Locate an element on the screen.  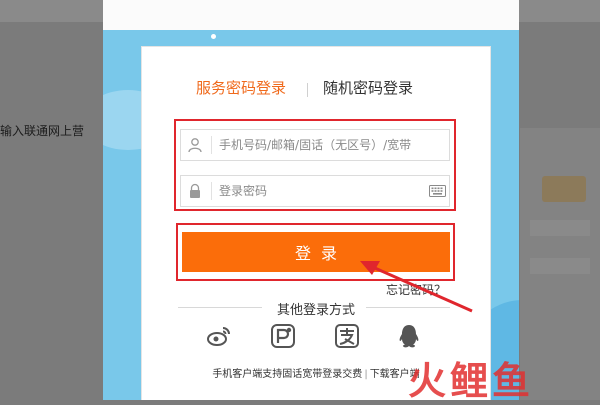
account-field is located at coordinates (315, 145).